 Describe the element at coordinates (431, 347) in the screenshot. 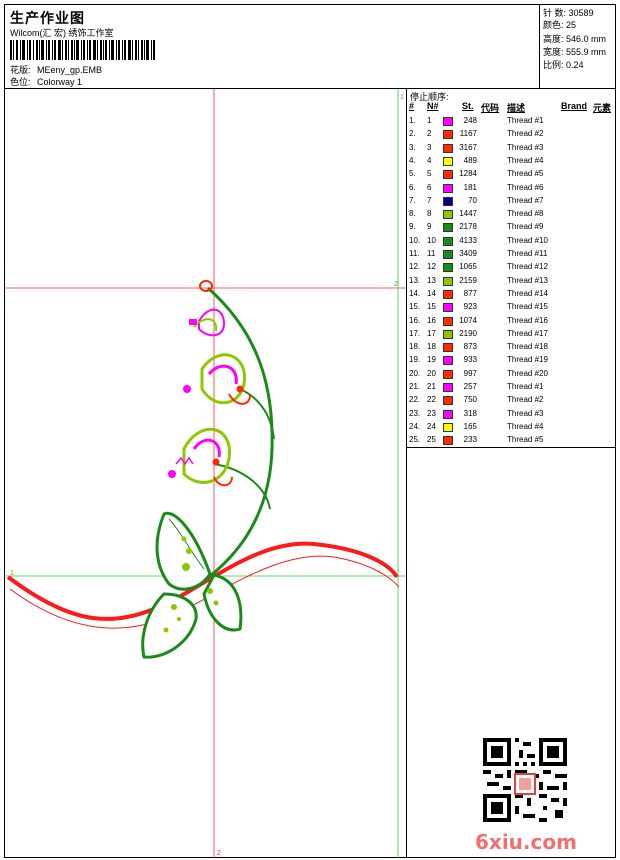

I see `row-needle: 18` at that location.